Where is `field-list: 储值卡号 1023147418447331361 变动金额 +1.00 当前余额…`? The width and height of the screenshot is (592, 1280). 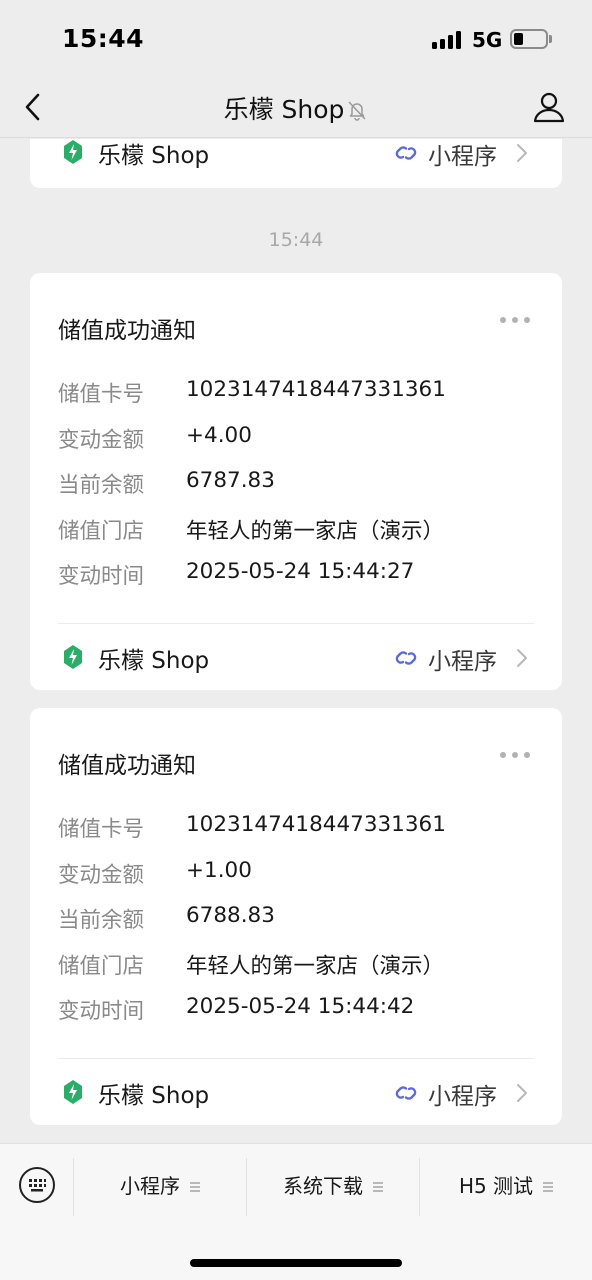
field-list: 储值卡号 1023147418447331361 变动金额 +1.00 当前余额… is located at coordinates (300, 926).